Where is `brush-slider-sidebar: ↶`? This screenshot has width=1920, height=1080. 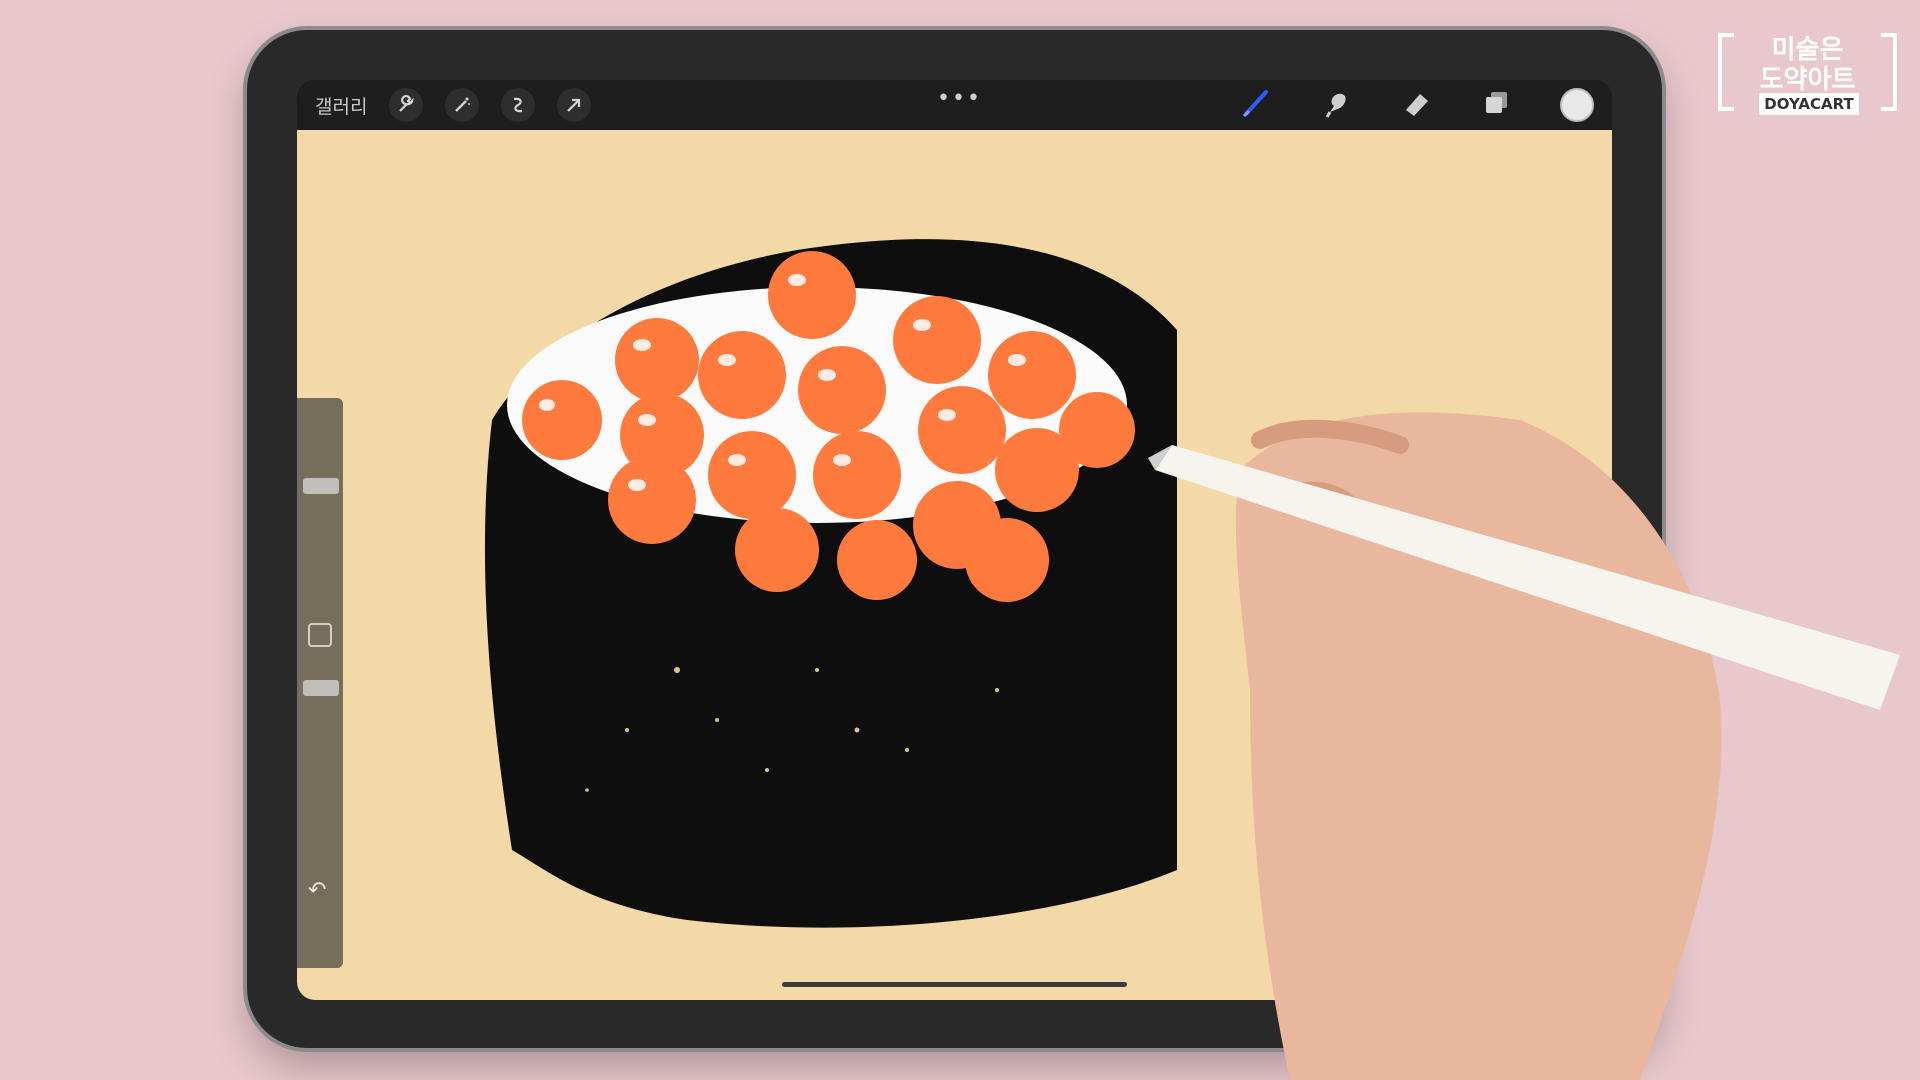
brush-slider-sidebar: ↶ is located at coordinates (320, 683).